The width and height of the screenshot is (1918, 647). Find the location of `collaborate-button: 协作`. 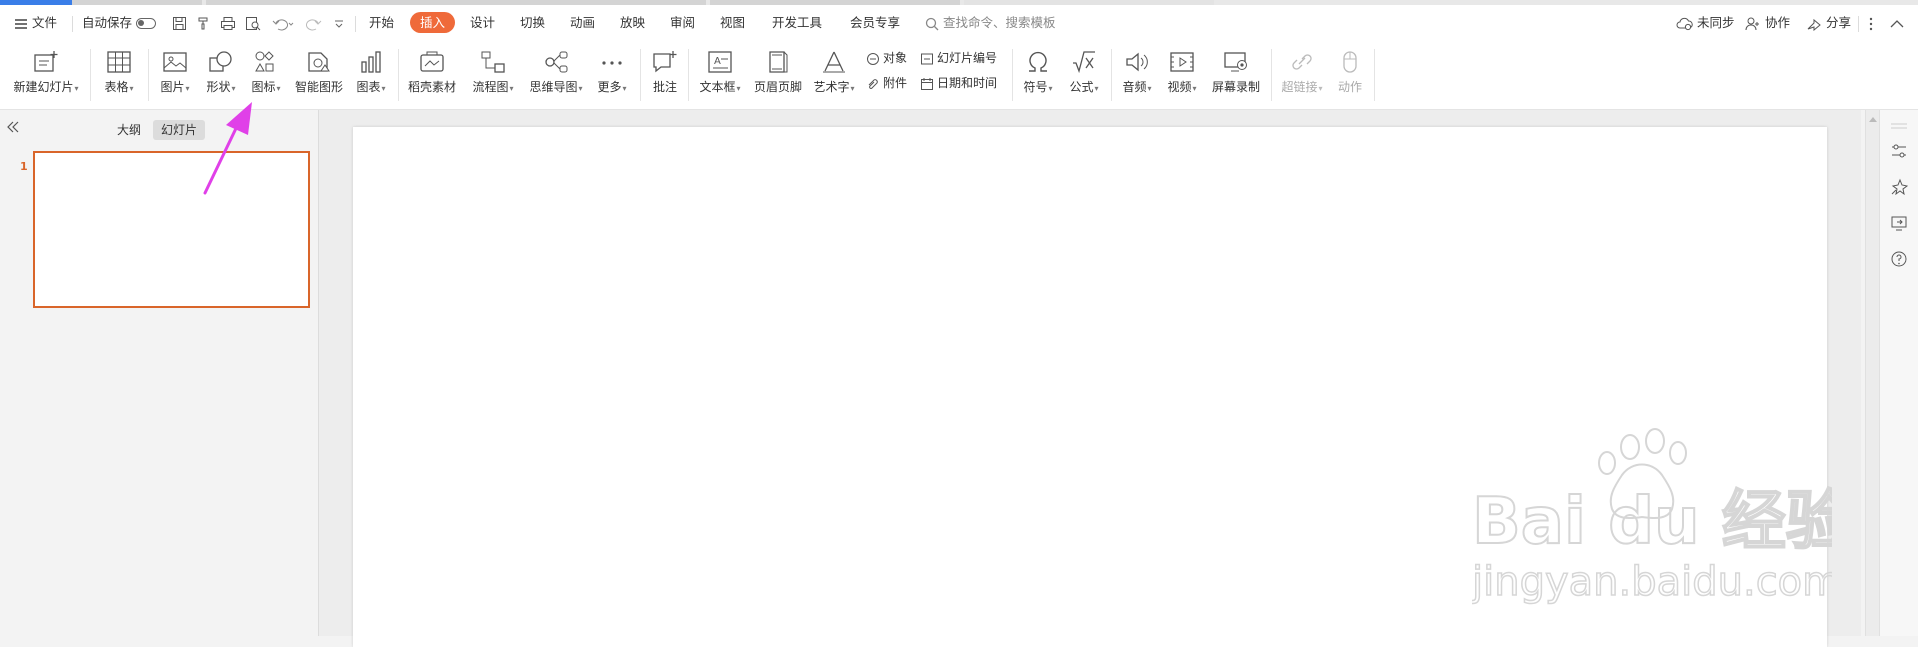

collaborate-button: 协作 is located at coordinates (1767, 23).